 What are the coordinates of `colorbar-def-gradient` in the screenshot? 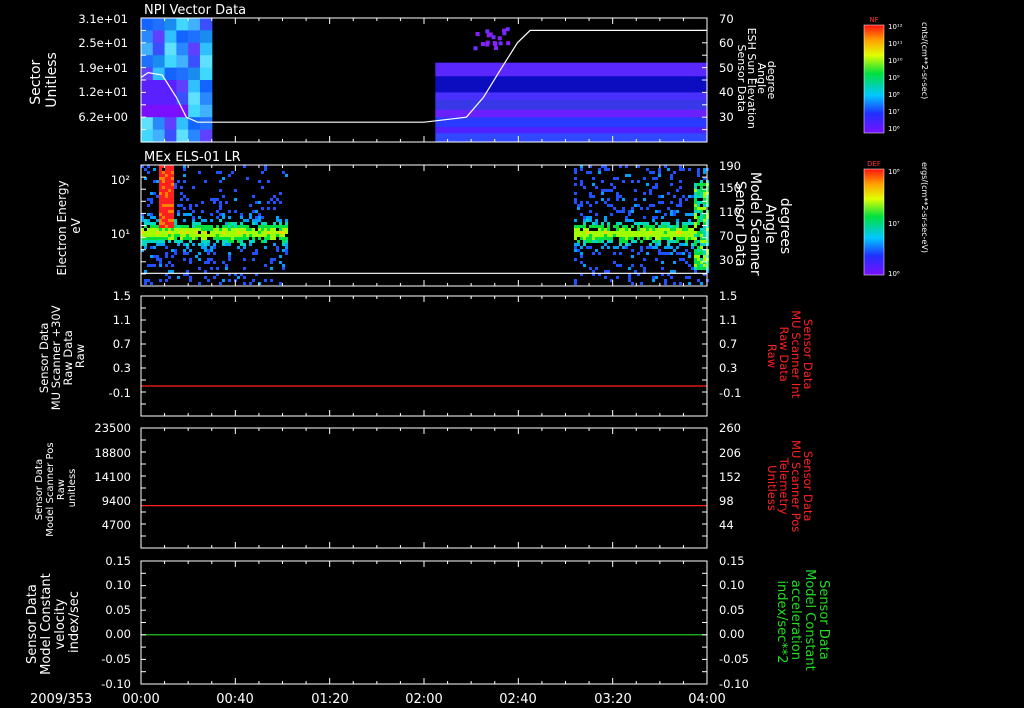 It's located at (874, 222).